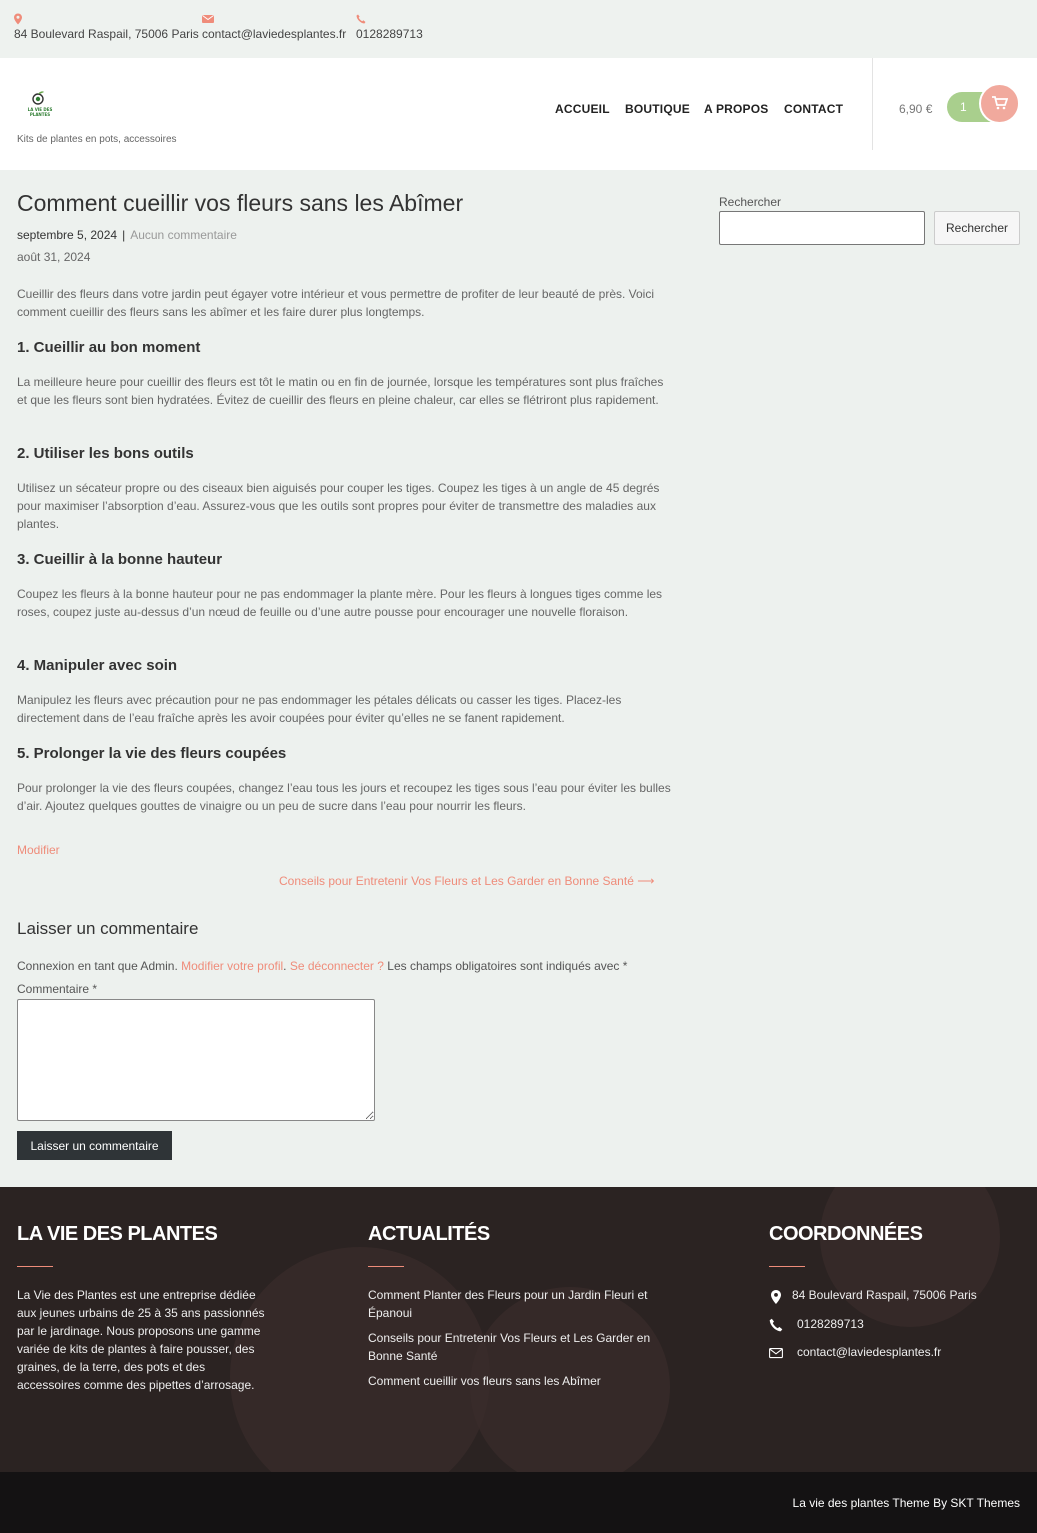 The image size is (1037, 1533). I want to click on section-heading: 4. Manipuler avec soin, so click(97, 665).